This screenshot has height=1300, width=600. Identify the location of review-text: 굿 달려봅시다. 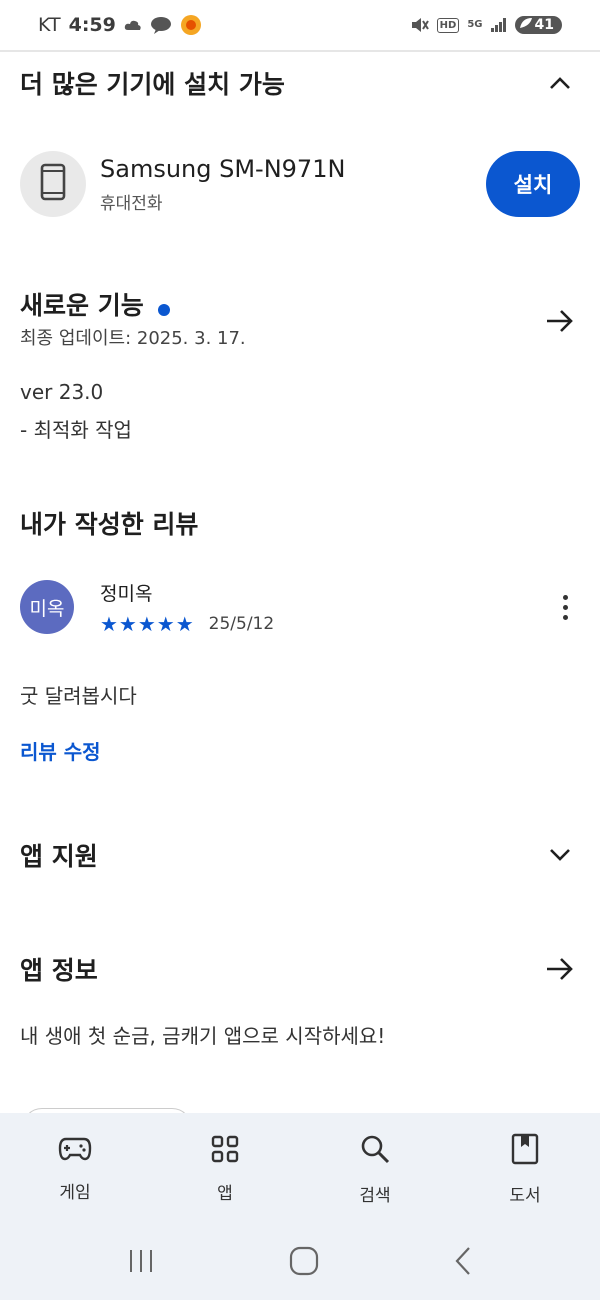
(78, 696).